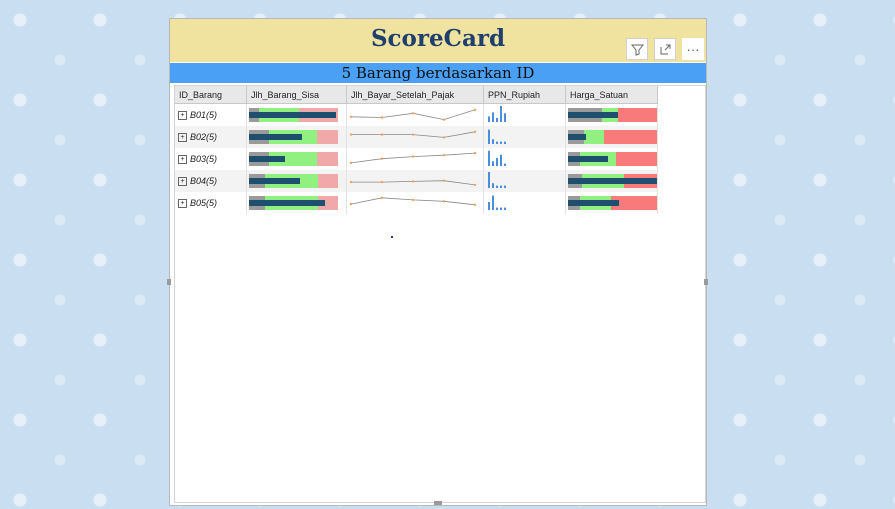 The height and width of the screenshot is (509, 895). Describe the element at coordinates (611, 95) in the screenshot. I see `column-header-harga-satuan: Harga_Satuan` at that location.